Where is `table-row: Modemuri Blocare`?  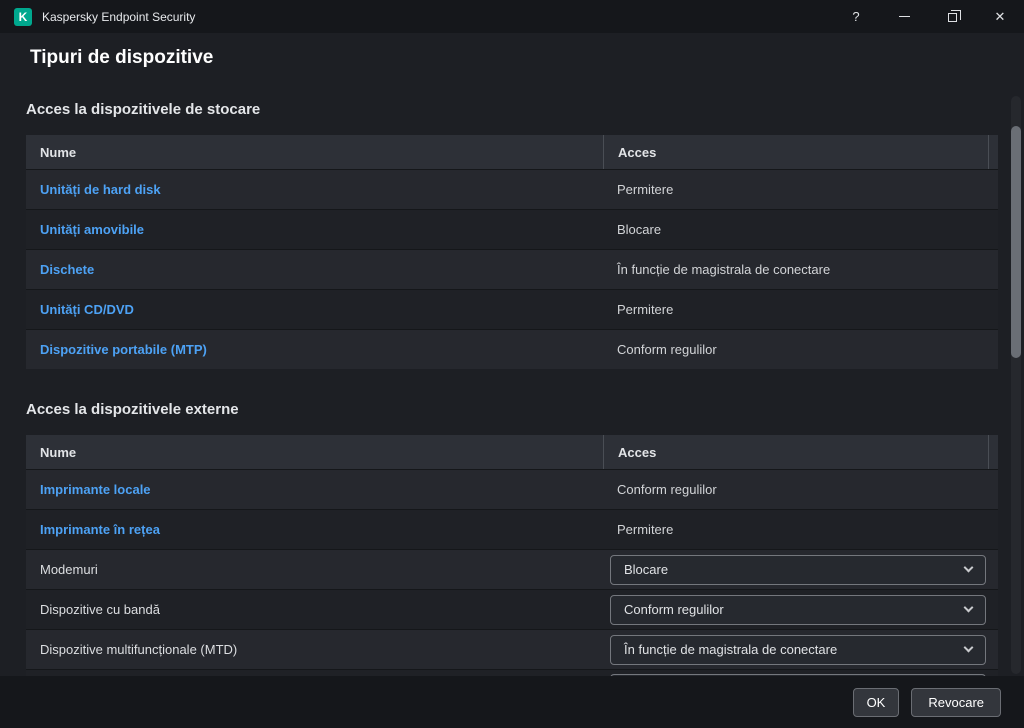 table-row: Modemuri Blocare is located at coordinates (512, 569).